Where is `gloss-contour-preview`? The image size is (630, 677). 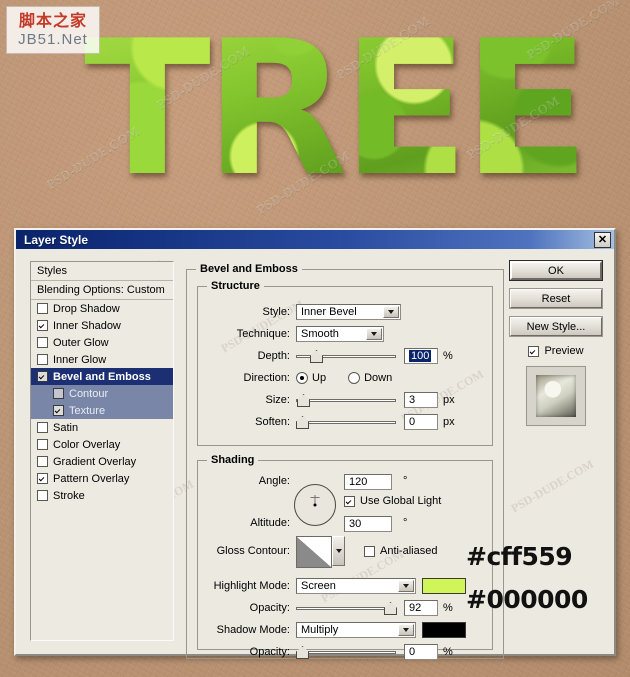
gloss-contour-preview is located at coordinates (314, 552).